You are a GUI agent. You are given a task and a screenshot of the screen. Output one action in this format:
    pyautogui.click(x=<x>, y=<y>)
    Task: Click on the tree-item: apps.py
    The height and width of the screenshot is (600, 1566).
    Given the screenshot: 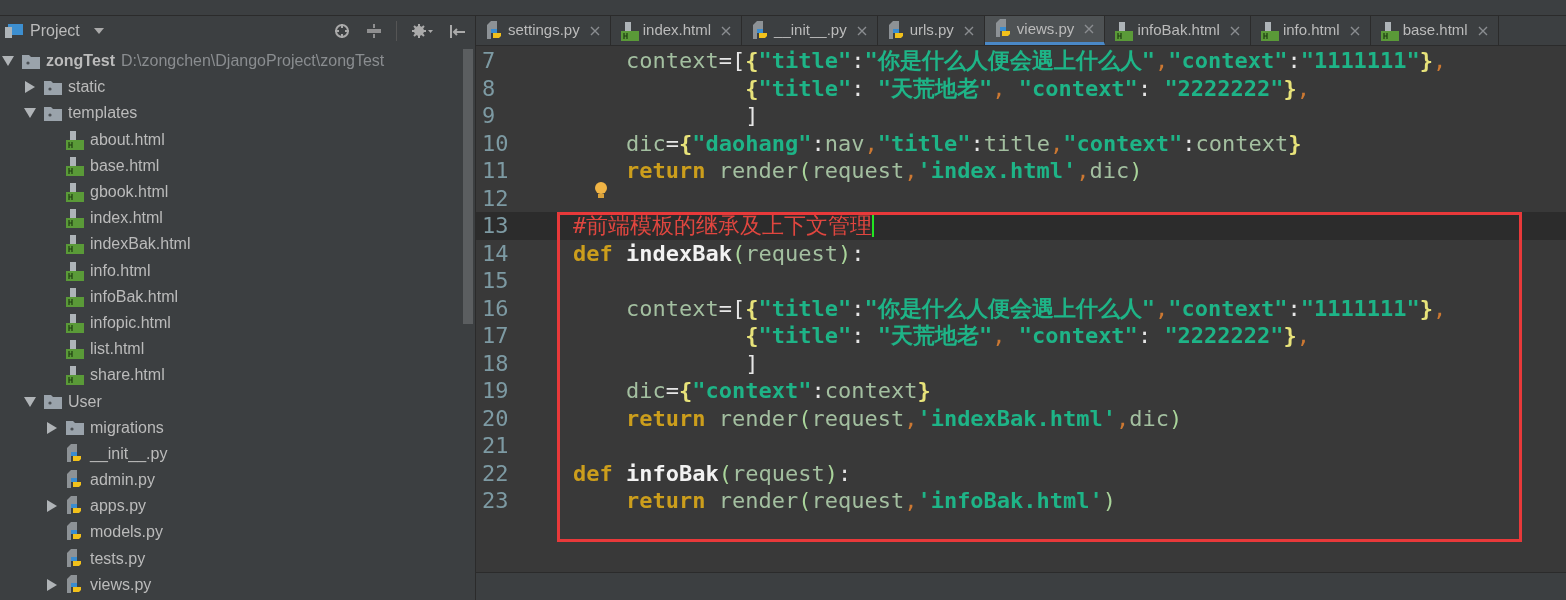 What is the action you would take?
    pyautogui.click(x=118, y=506)
    